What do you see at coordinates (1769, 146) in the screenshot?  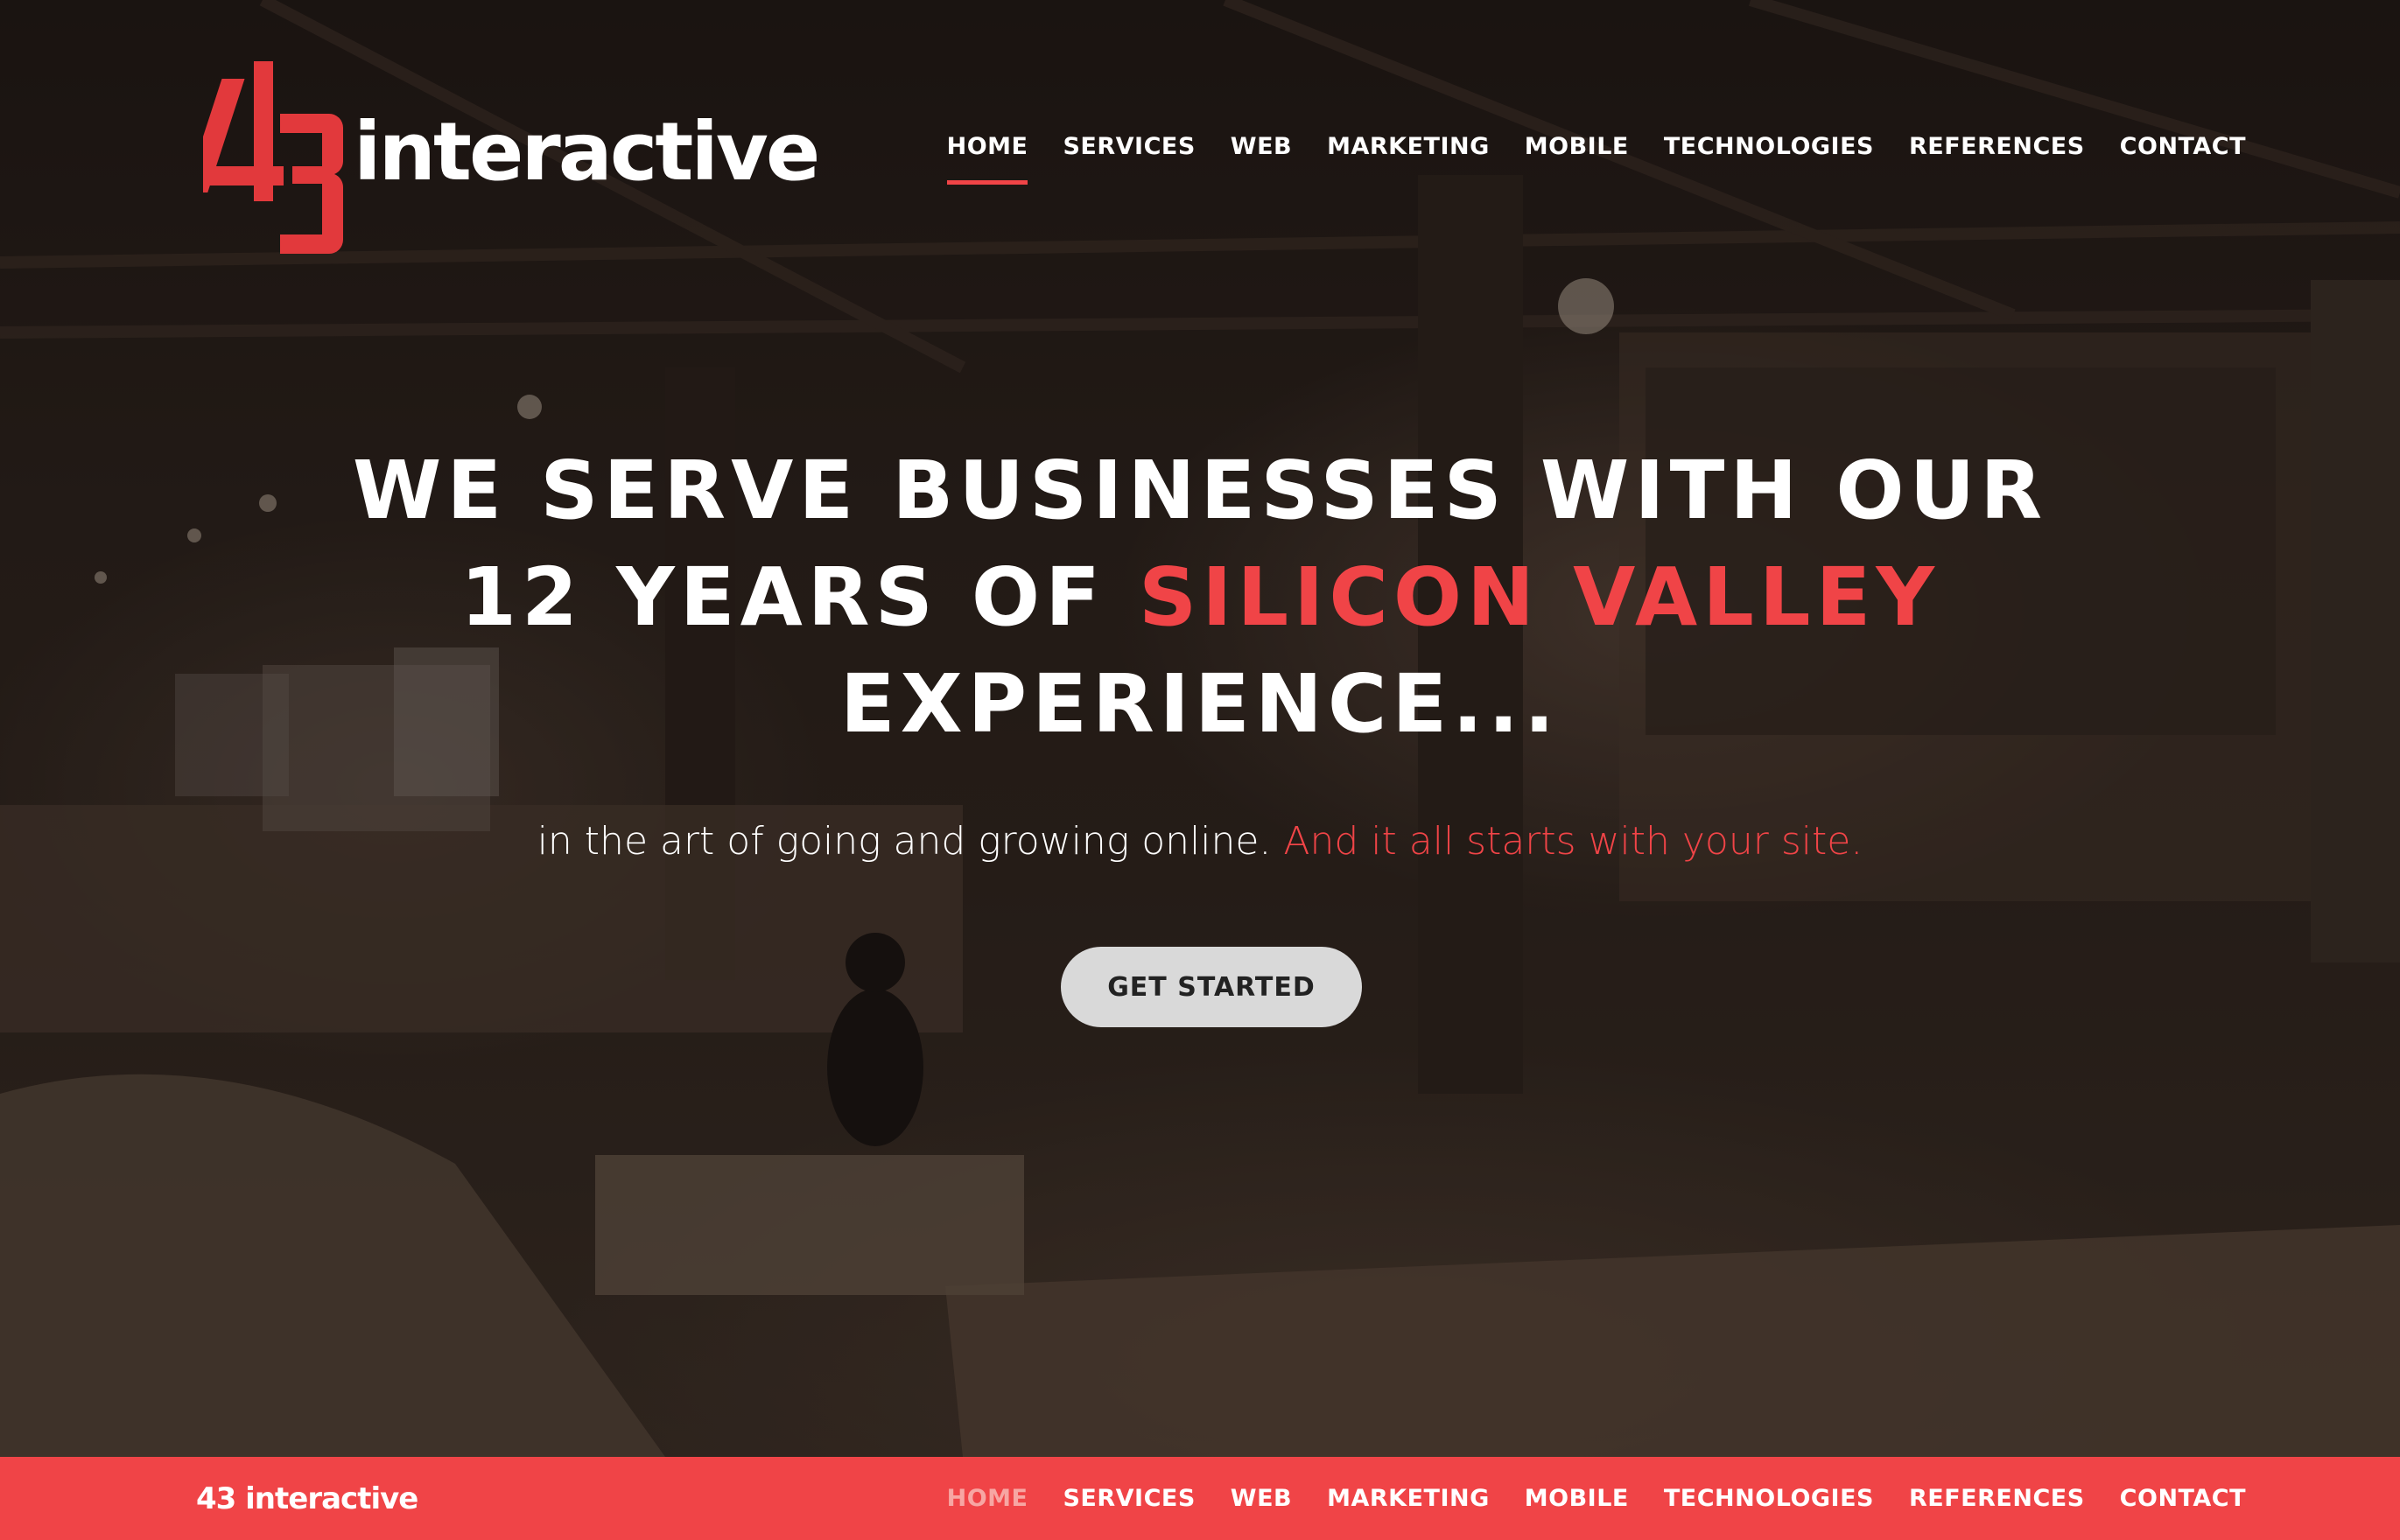 I see `nav-technologies: TECHNOLOGIES` at bounding box center [1769, 146].